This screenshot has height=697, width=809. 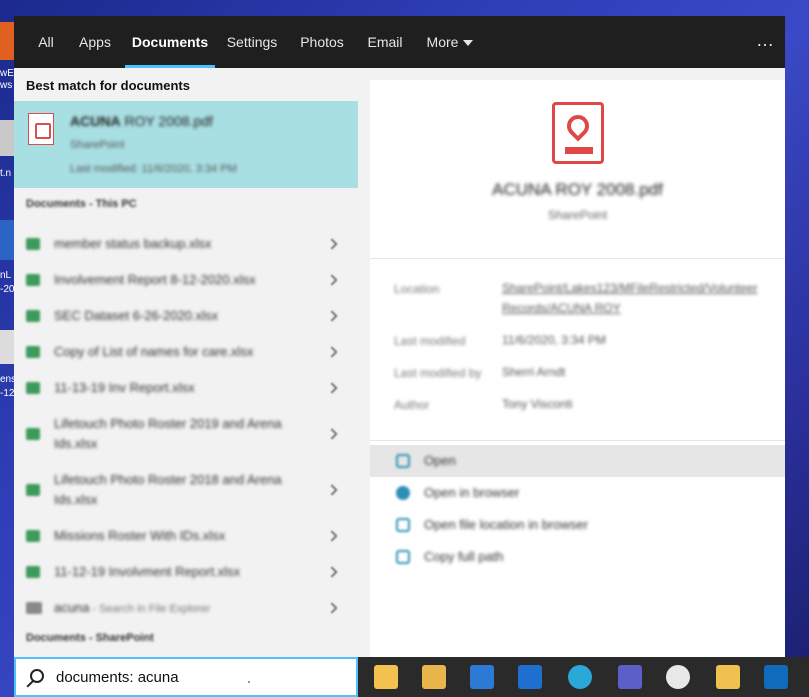 What do you see at coordinates (534, 372) in the screenshot?
I see `modified-by-value: Sherri Arndt` at bounding box center [534, 372].